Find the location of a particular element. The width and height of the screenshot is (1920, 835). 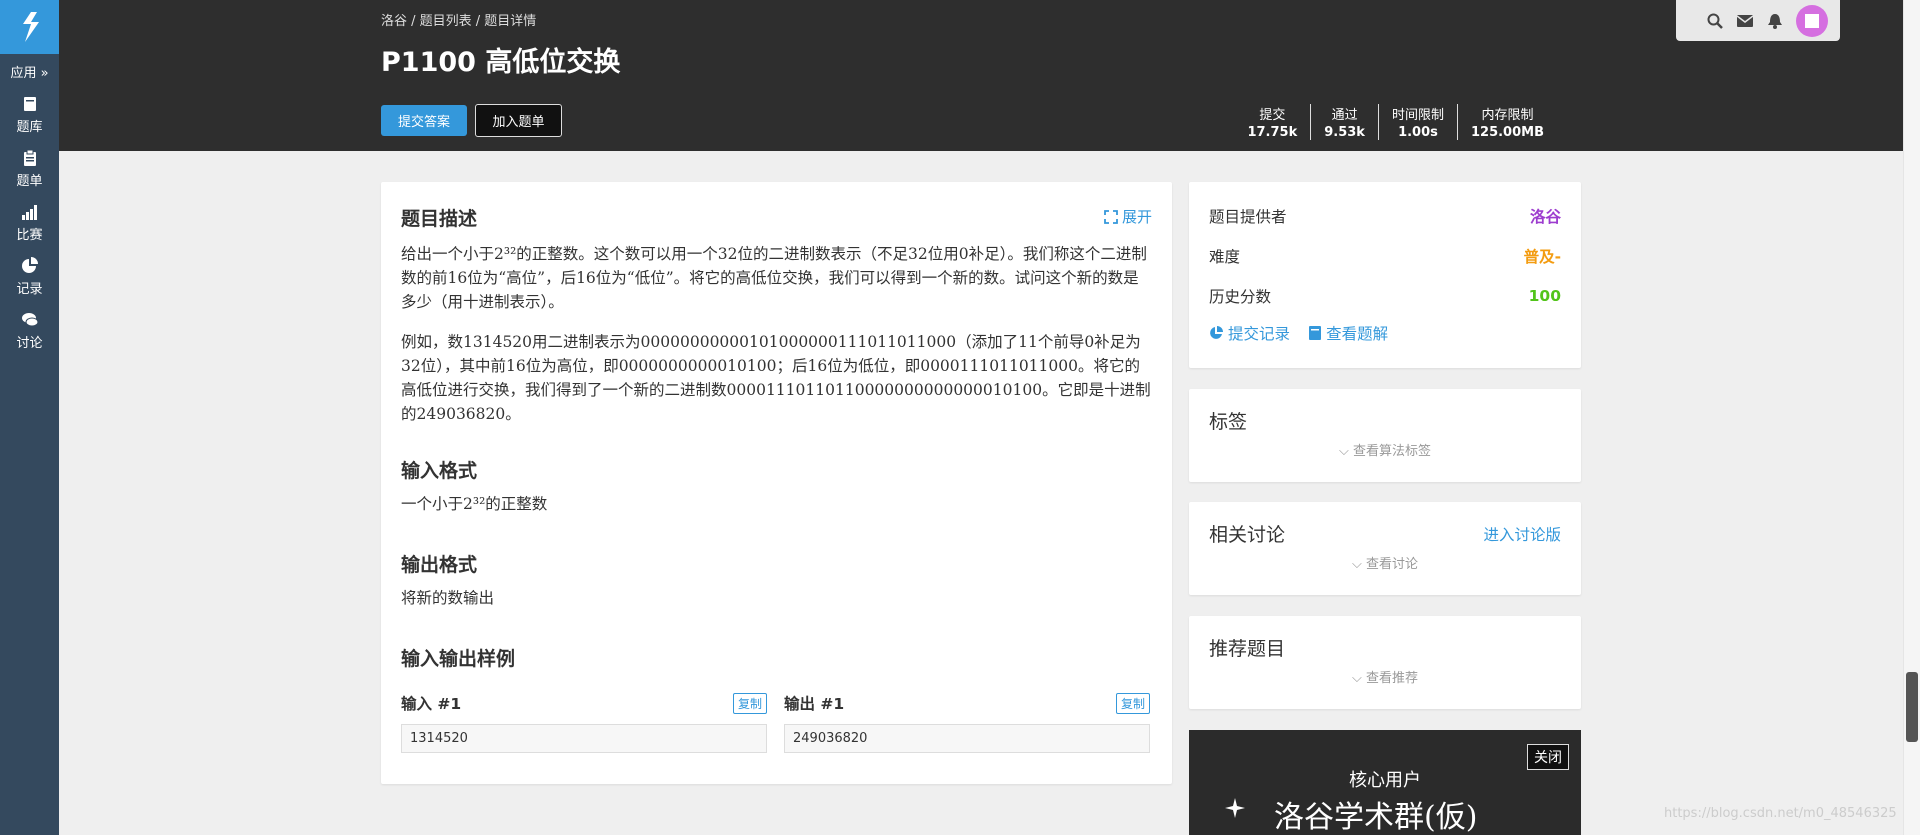

tags-card: 标签 ⌵ 查看算法标签 is located at coordinates (1385, 435).